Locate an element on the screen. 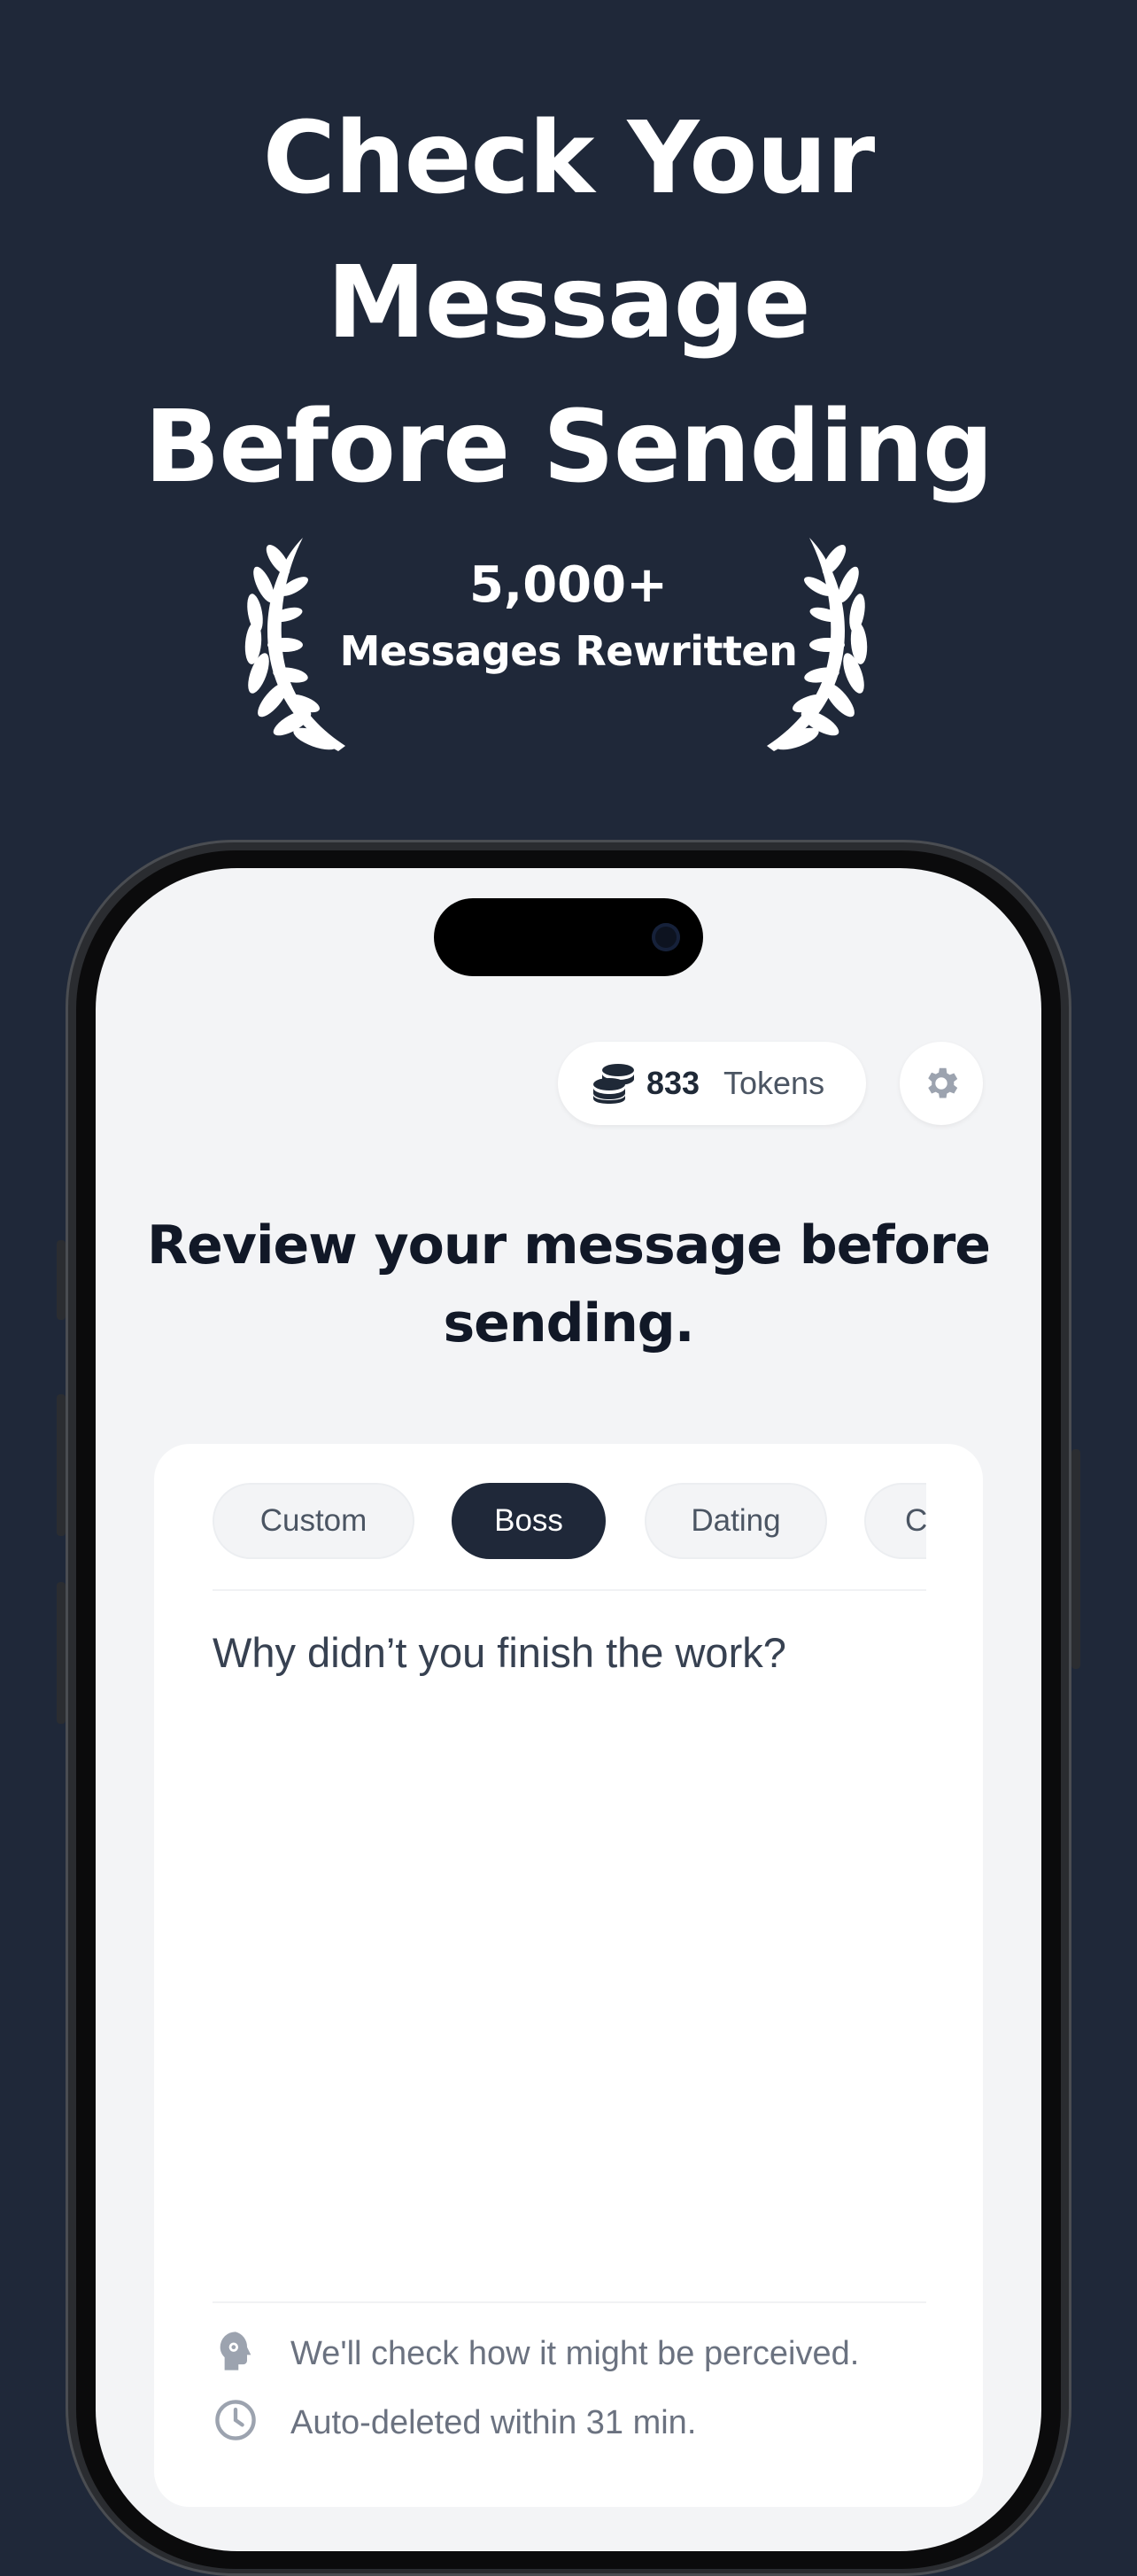 The image size is (1137, 2576). gear-icon is located at coordinates (943, 1082).